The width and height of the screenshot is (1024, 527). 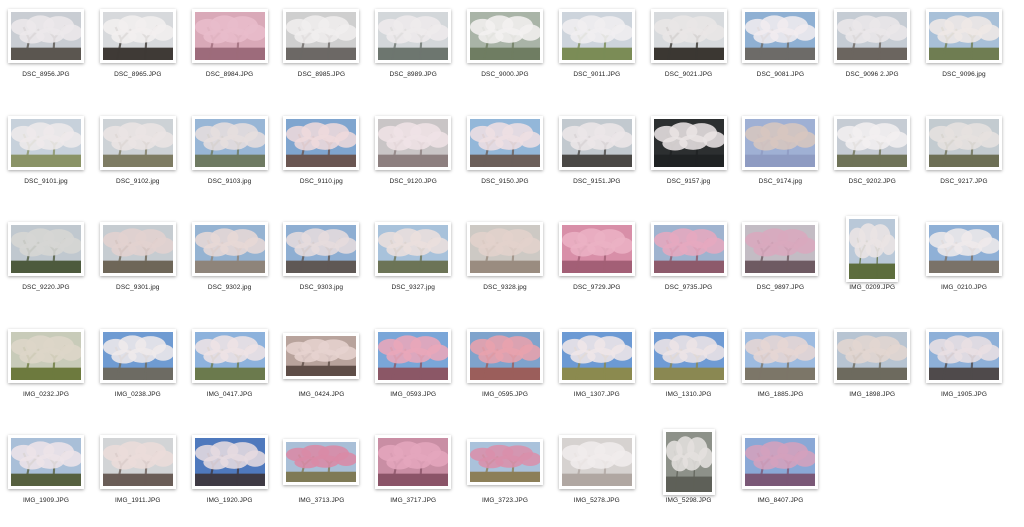 I want to click on file-item: DSC_9120.JPG, so click(x=413, y=158).